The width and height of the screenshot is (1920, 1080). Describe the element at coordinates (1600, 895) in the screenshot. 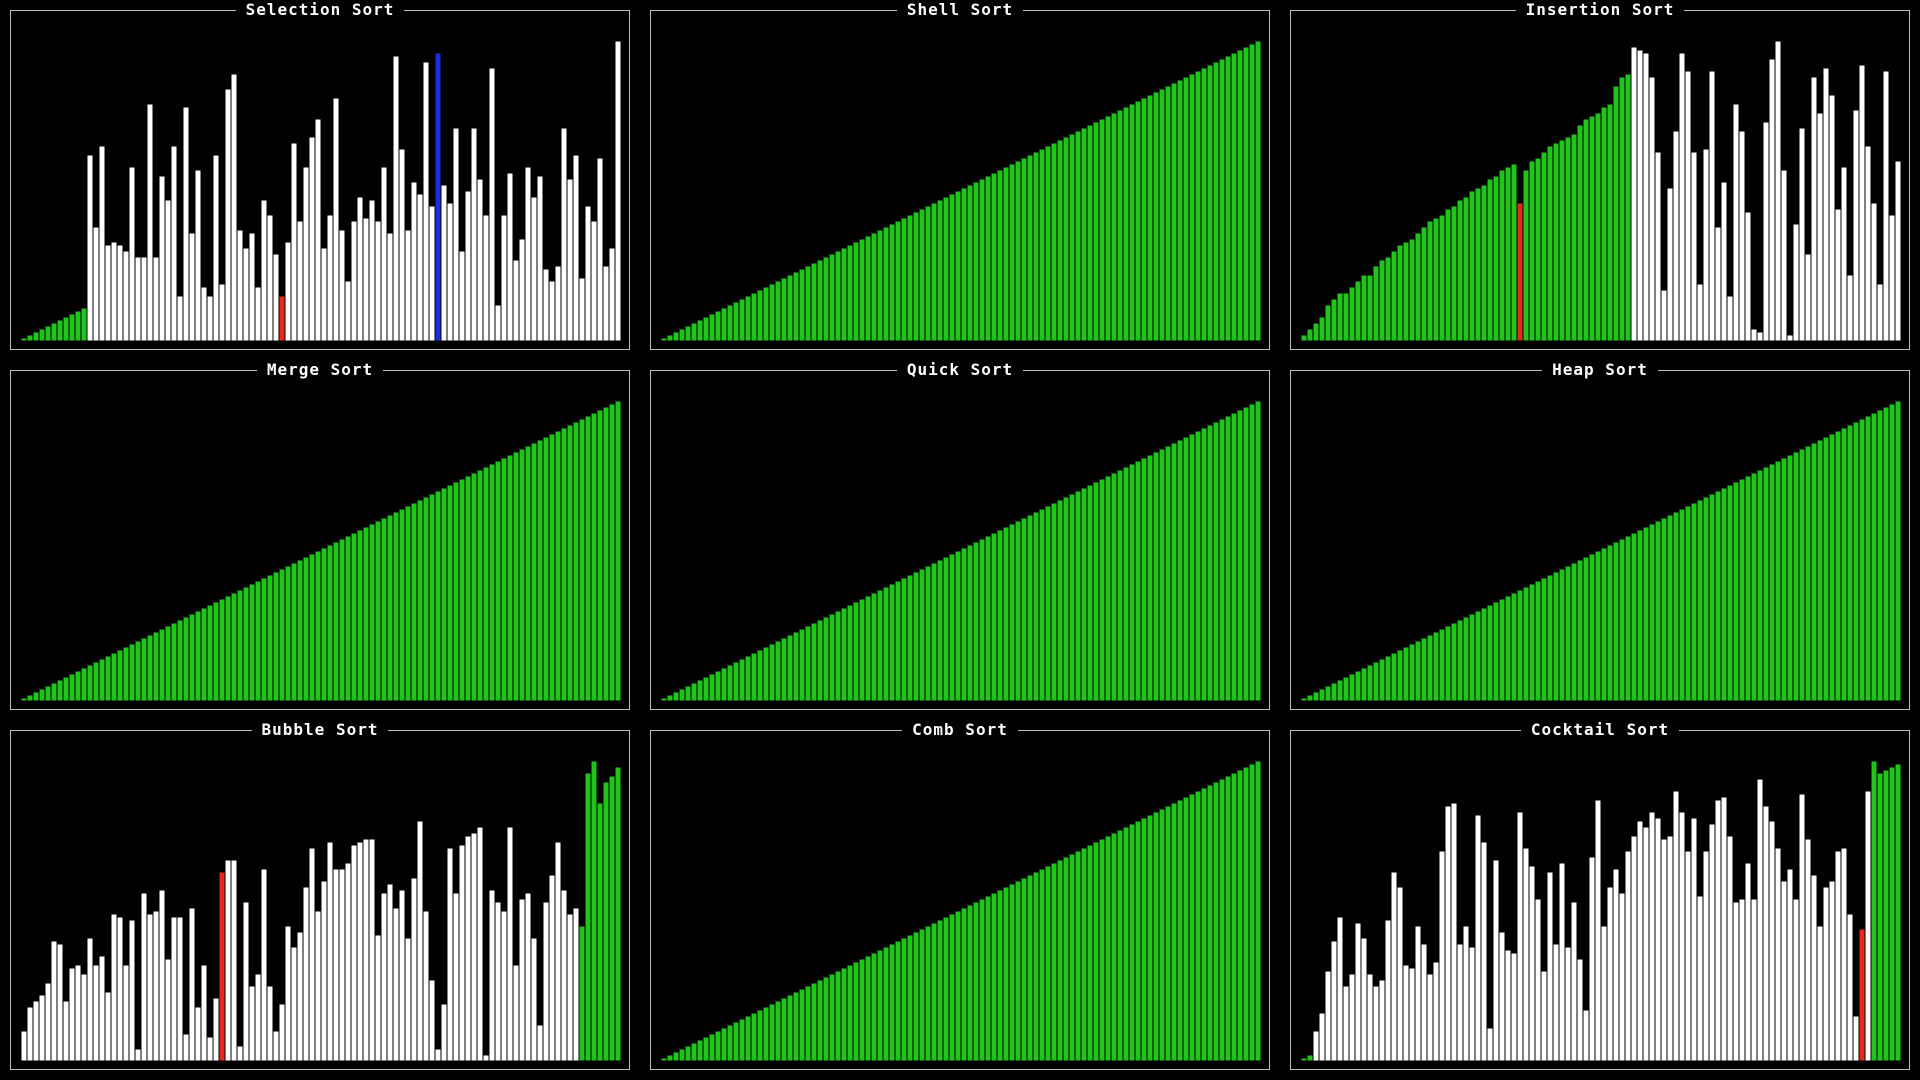

I see `sort-panel-cocktail-sort: Cocktail Sort` at that location.